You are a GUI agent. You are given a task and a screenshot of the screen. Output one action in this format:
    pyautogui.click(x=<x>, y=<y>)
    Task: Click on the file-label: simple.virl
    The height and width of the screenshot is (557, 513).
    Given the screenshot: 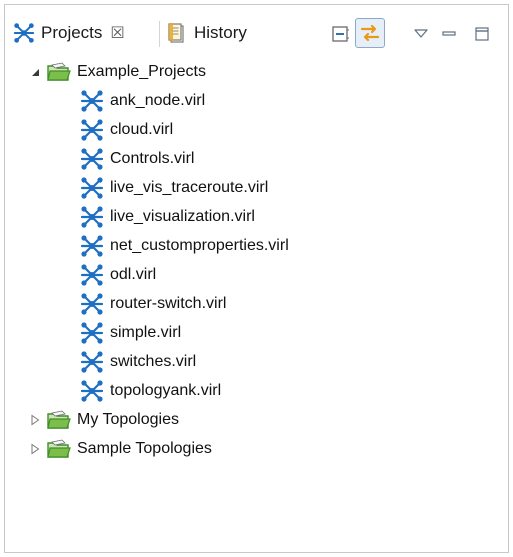 What is the action you would take?
    pyautogui.click(x=146, y=332)
    